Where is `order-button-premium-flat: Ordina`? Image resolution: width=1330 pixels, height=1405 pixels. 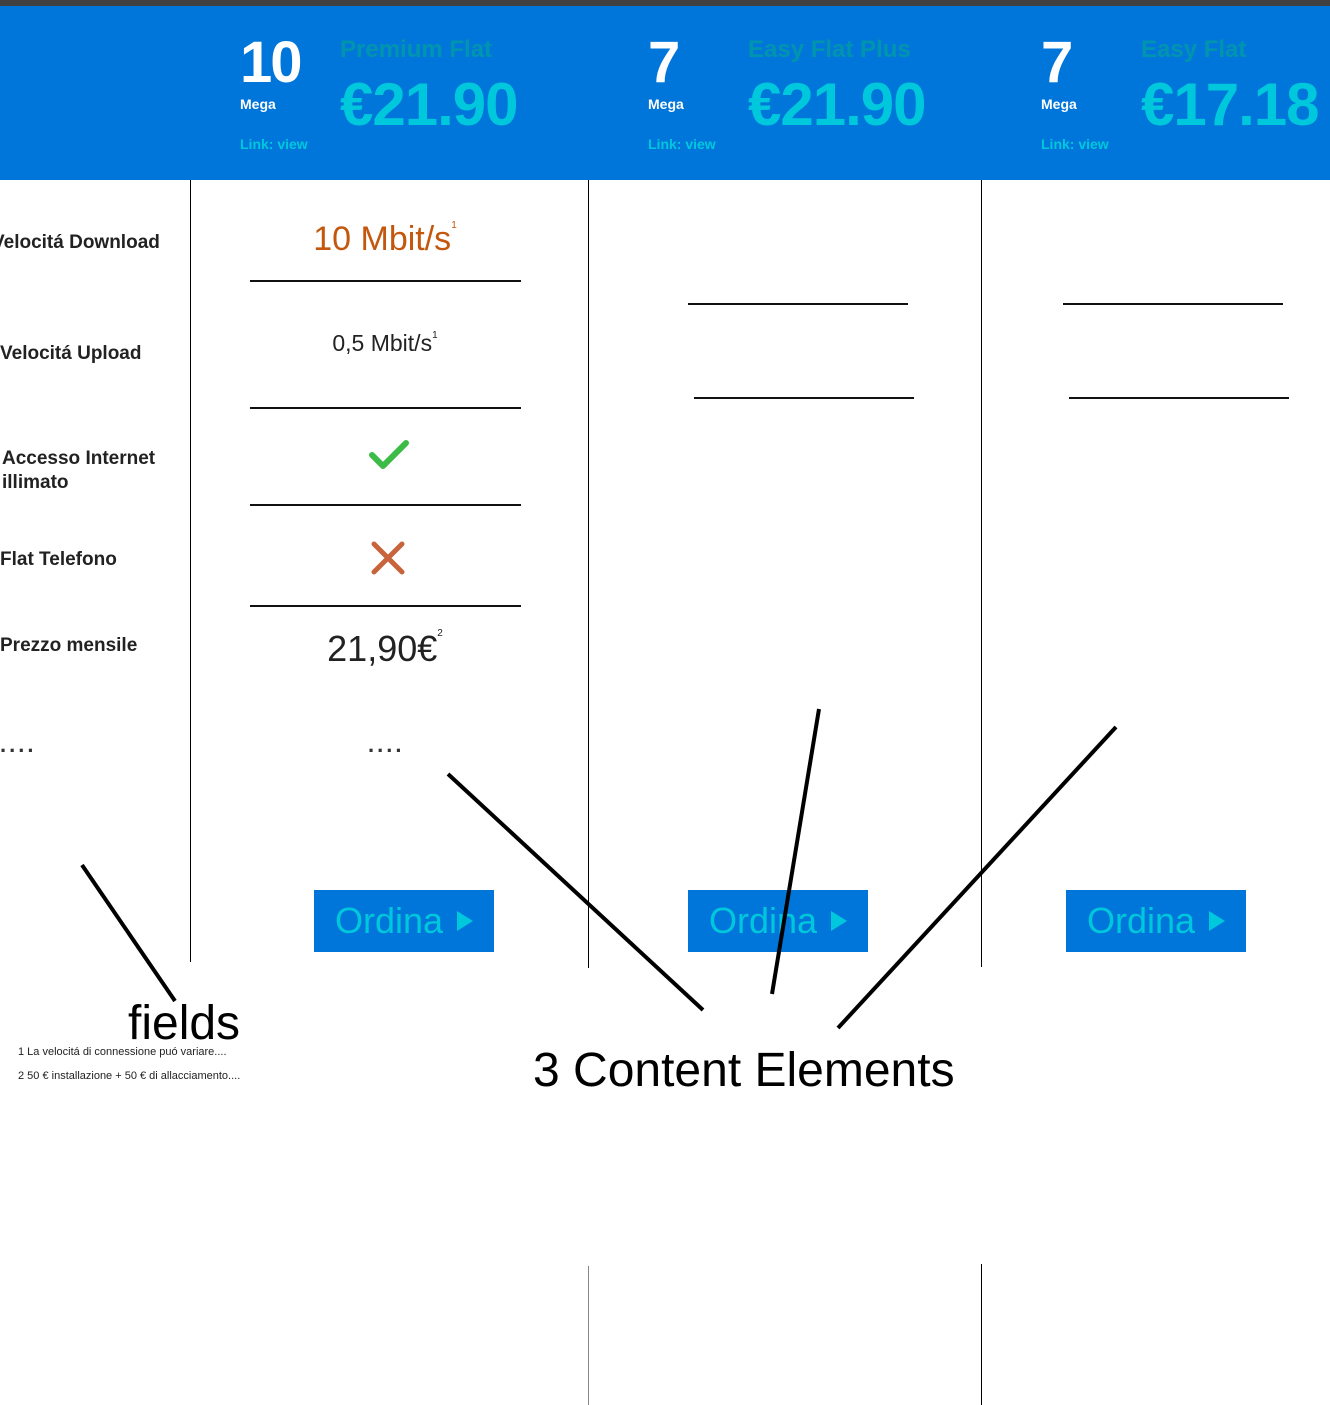
order-button-premium-flat: Ordina is located at coordinates (404, 921).